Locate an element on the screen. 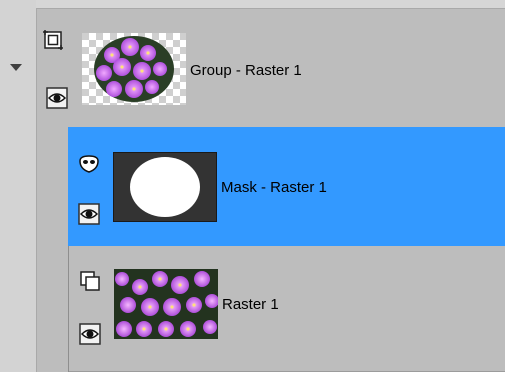 Image resolution: width=505 pixels, height=372 pixels. raster-layer-icon is located at coordinates (90, 281).